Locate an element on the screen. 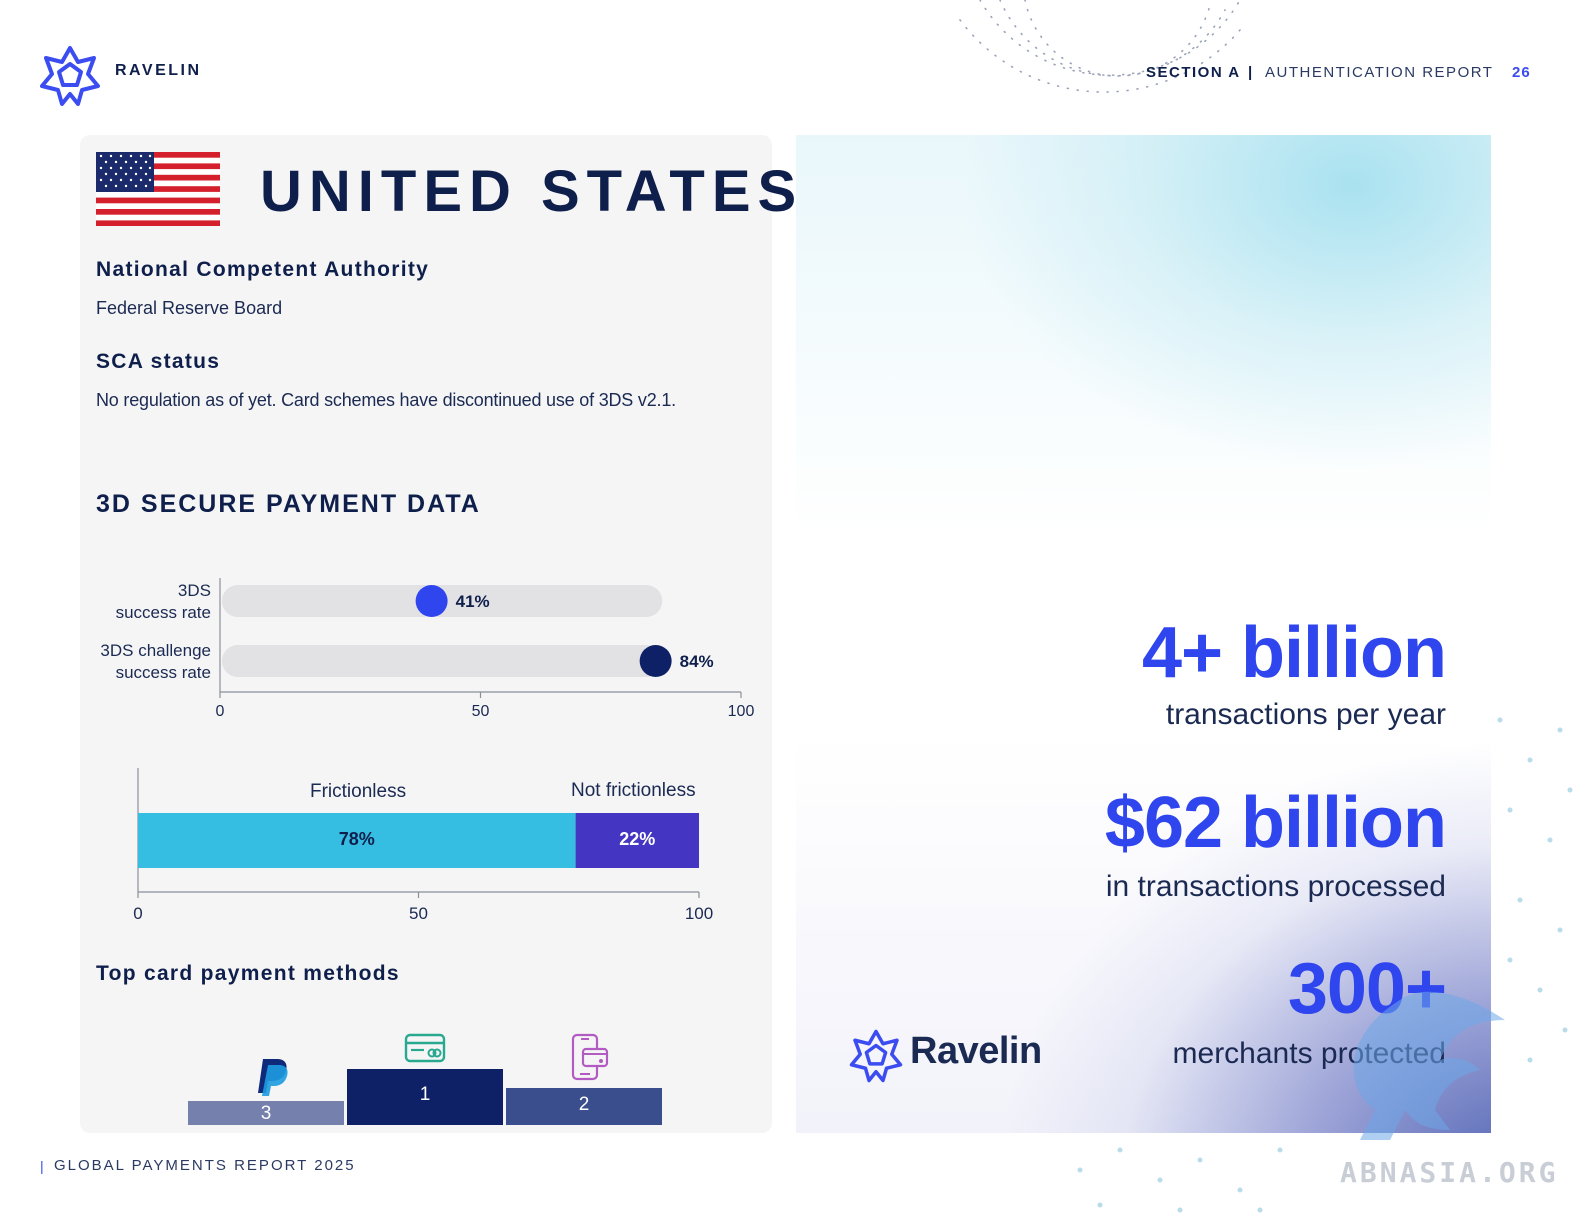  bar-label-3ds-success: 3DS success rate is located at coordinates (163, 601).